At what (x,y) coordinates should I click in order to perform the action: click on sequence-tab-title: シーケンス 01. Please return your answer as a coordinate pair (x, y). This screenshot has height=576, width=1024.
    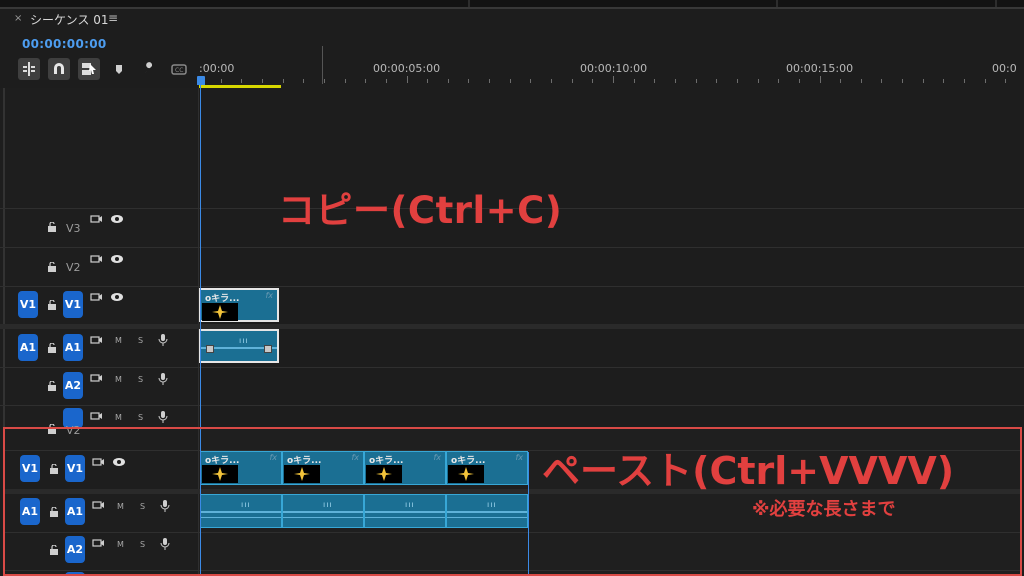
    Looking at the image, I should click on (69, 19).